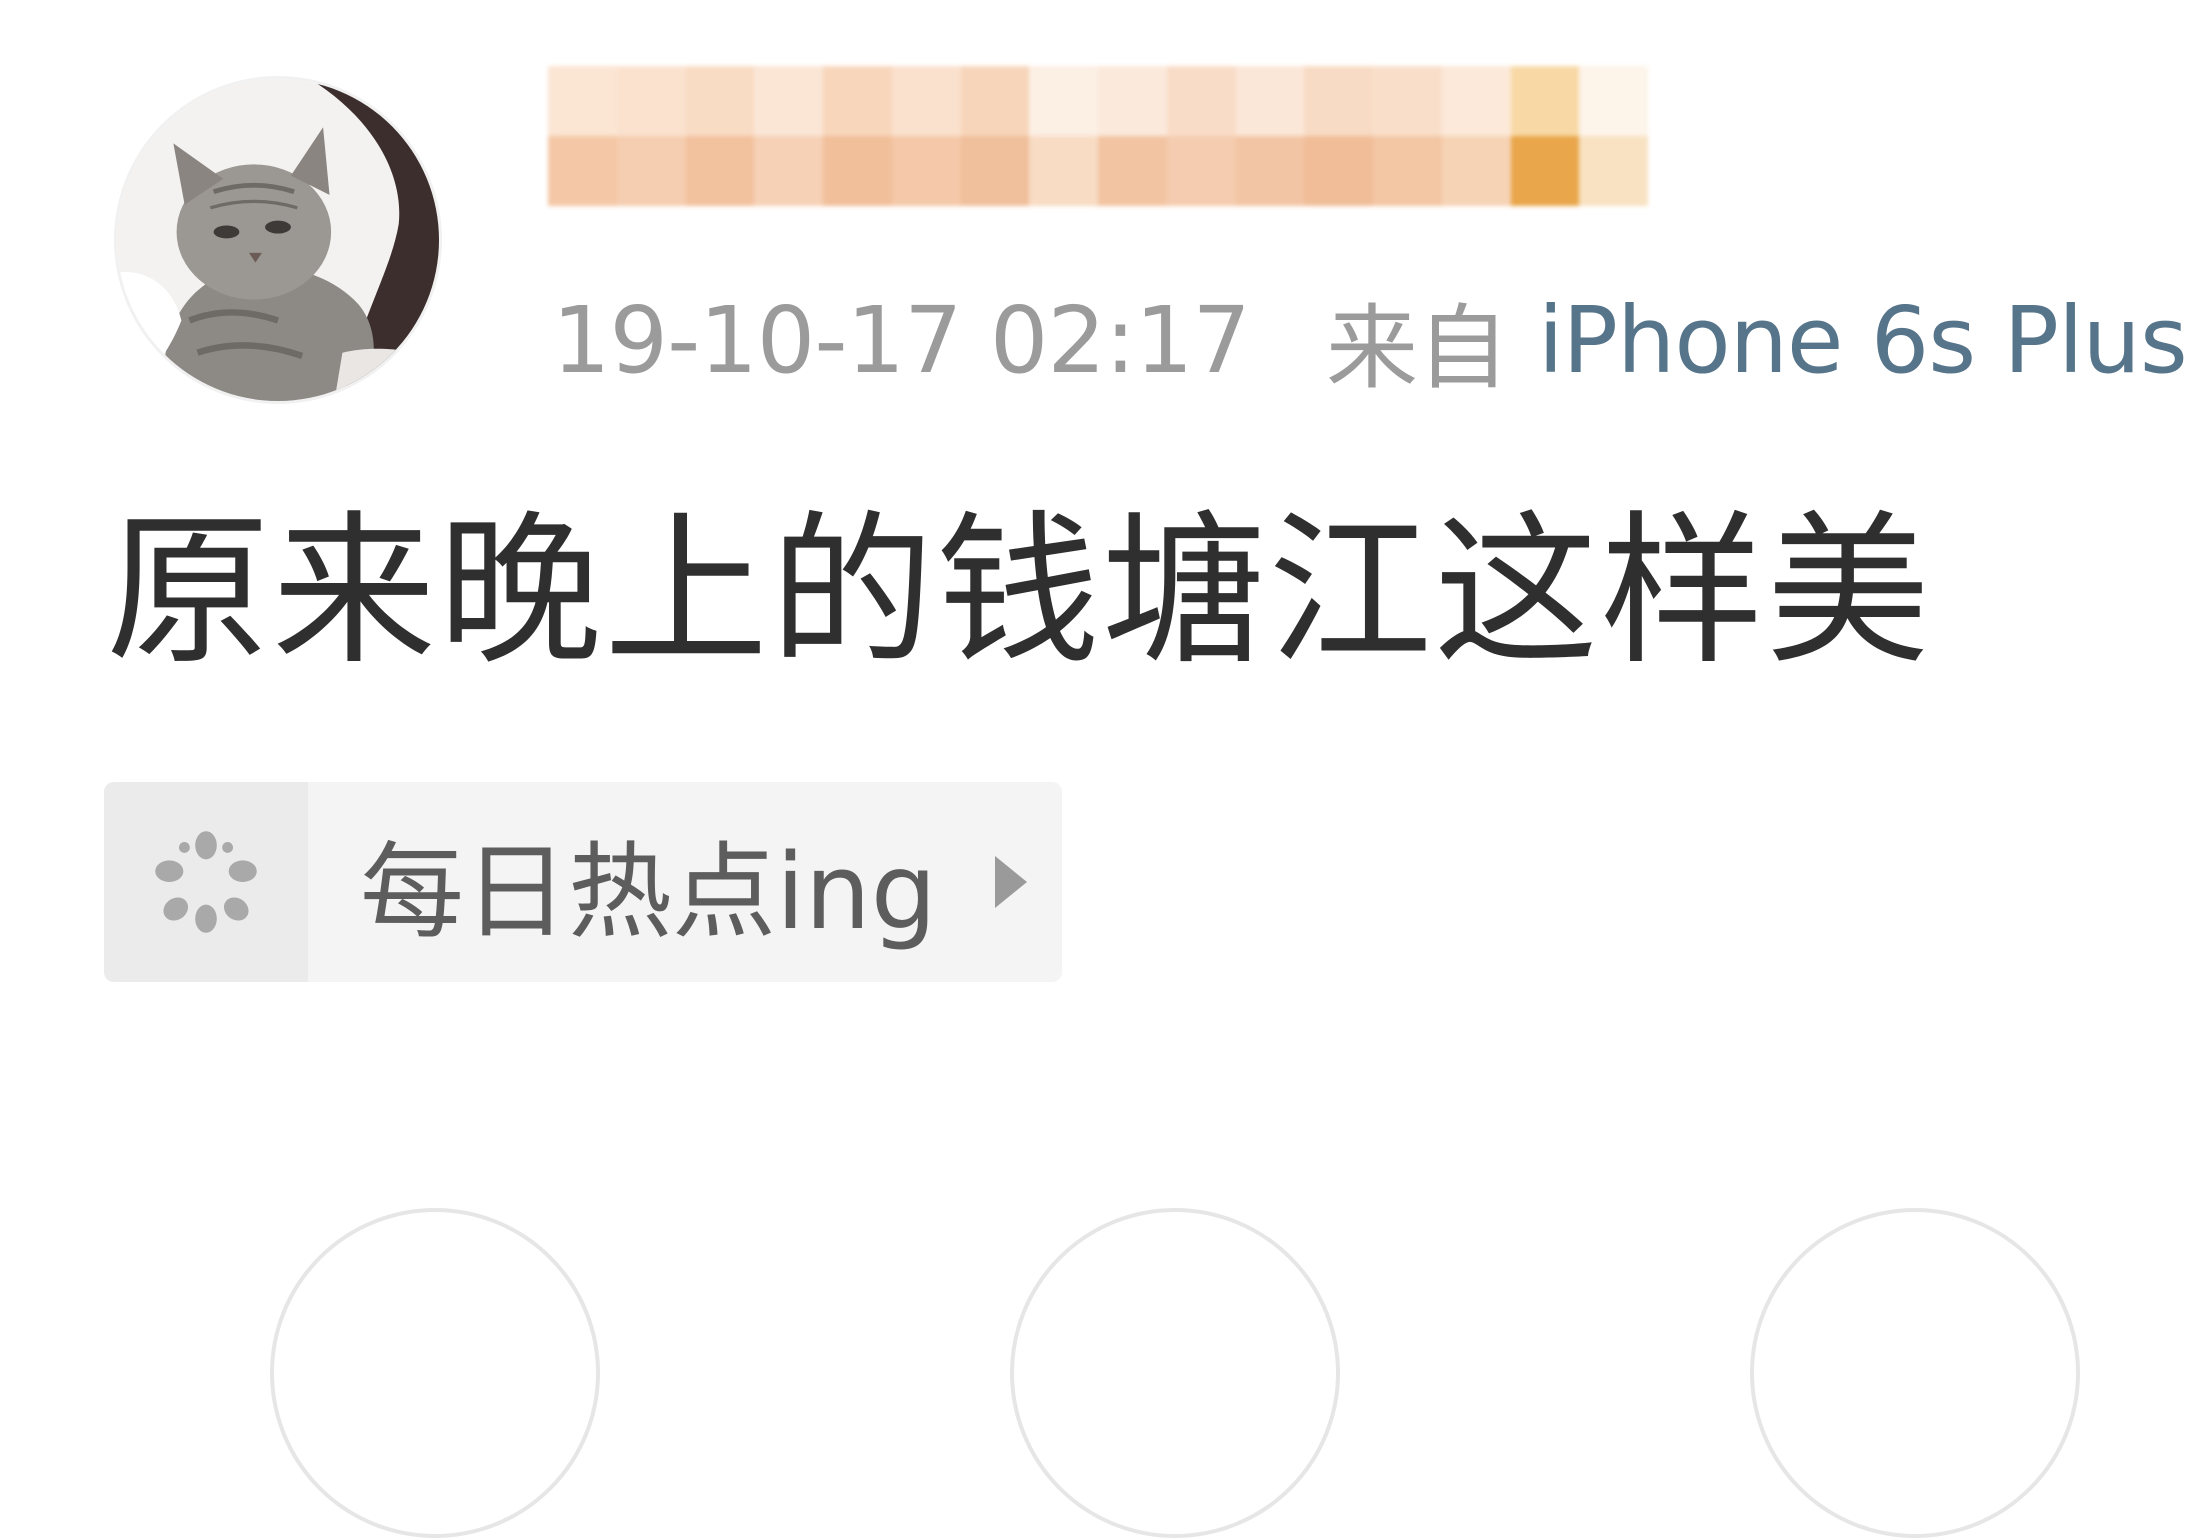 The image size is (2200, 1538). What do you see at coordinates (1098, 136) in the screenshot?
I see `pixelated-username` at bounding box center [1098, 136].